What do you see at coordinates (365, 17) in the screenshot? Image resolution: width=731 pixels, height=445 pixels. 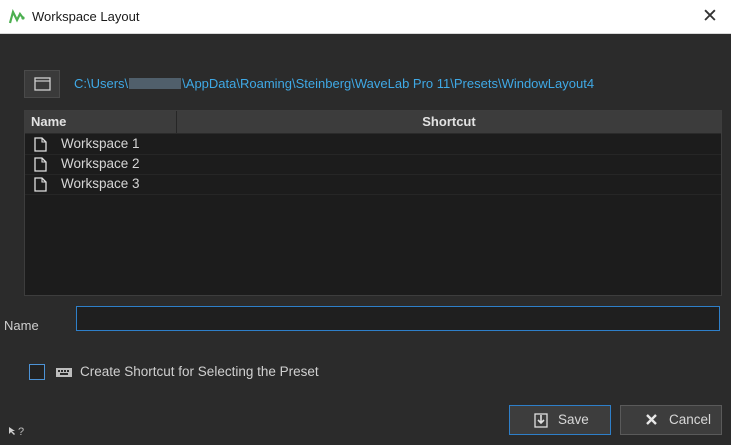 I see `title-bar: Workspace Layout ✕` at bounding box center [365, 17].